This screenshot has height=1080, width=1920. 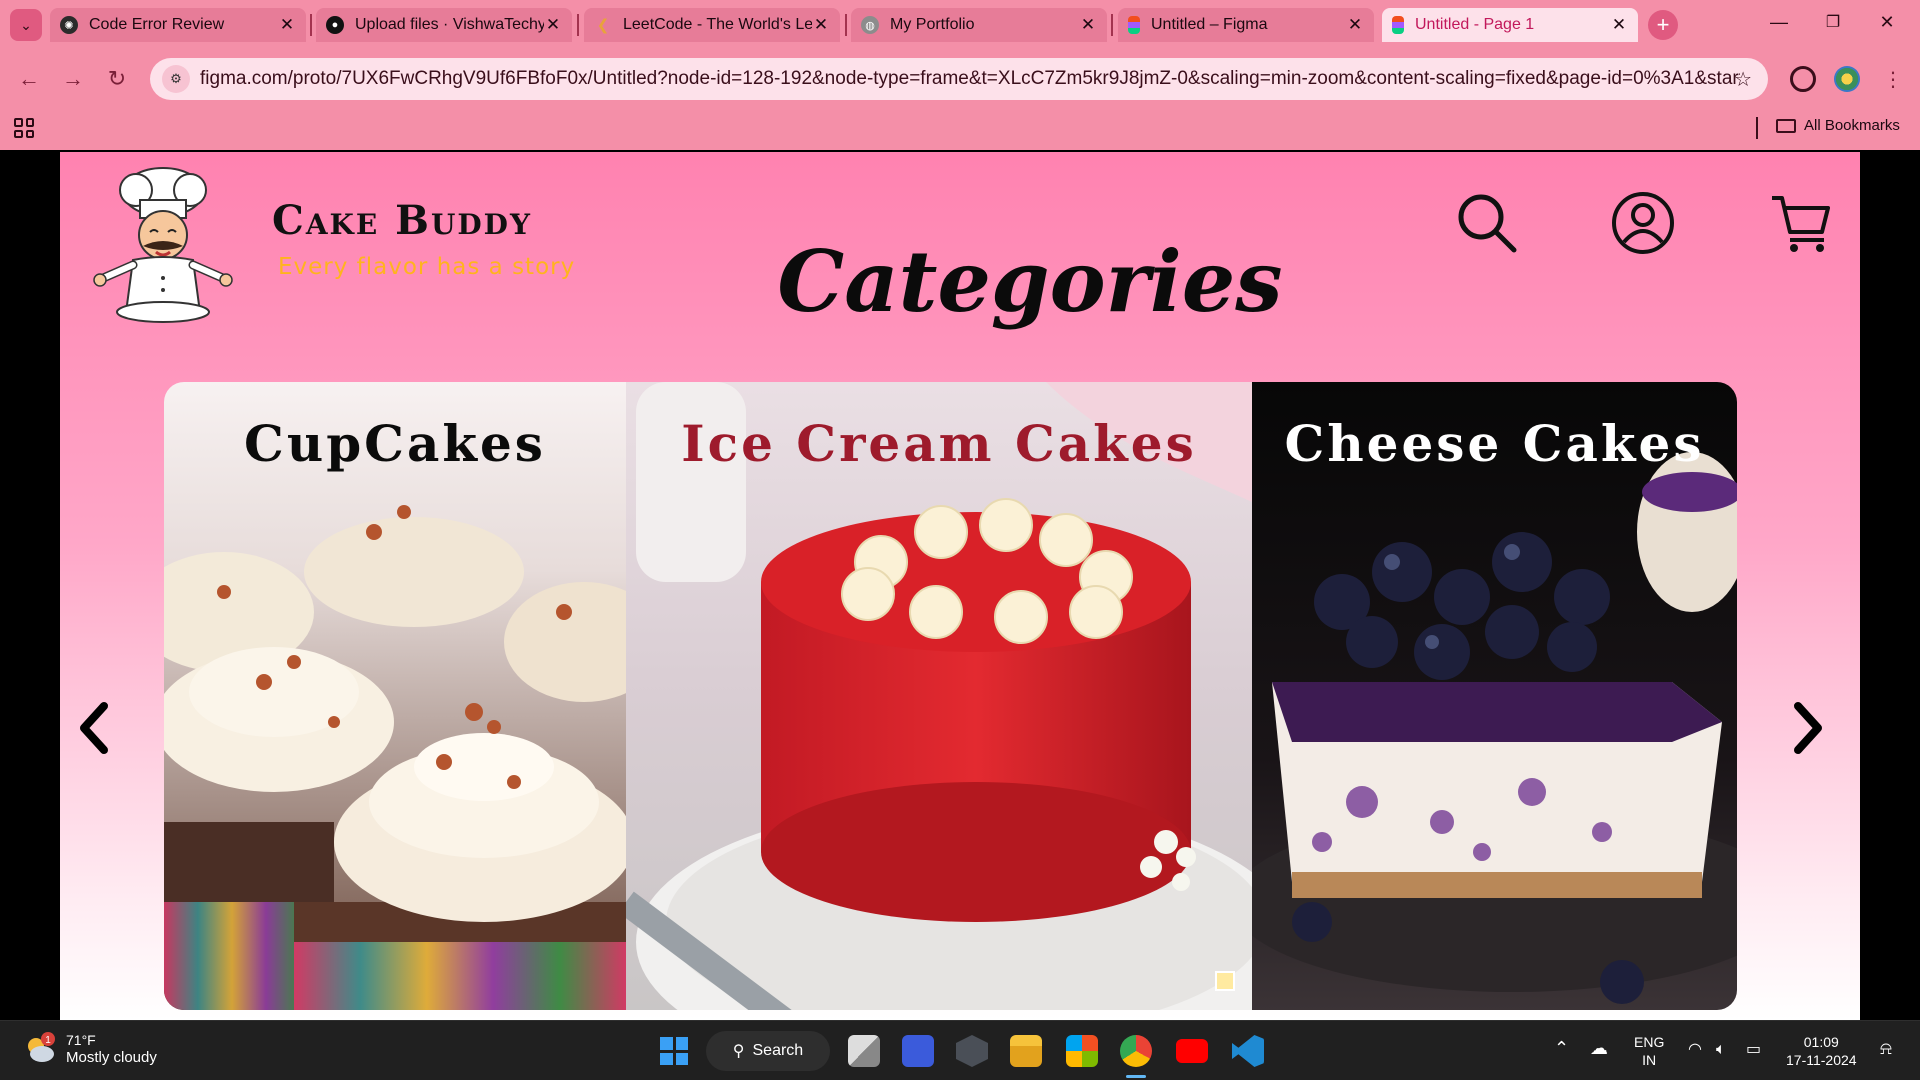 What do you see at coordinates (1030, 281) in the screenshot?
I see `page-title: Categories` at bounding box center [1030, 281].